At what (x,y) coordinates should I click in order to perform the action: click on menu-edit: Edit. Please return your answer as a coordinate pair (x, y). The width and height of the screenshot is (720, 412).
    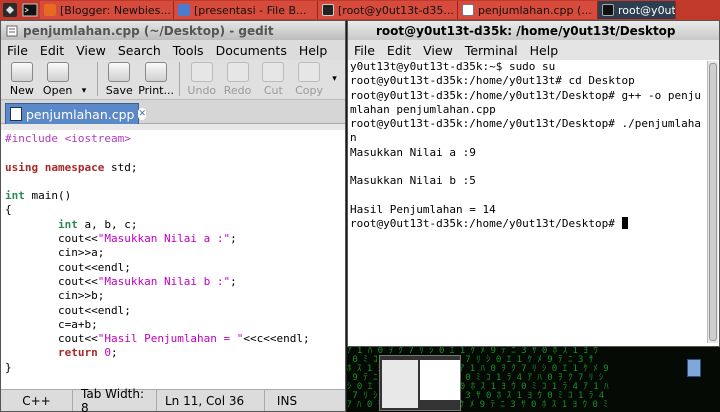
    Looking at the image, I should click on (52, 50).